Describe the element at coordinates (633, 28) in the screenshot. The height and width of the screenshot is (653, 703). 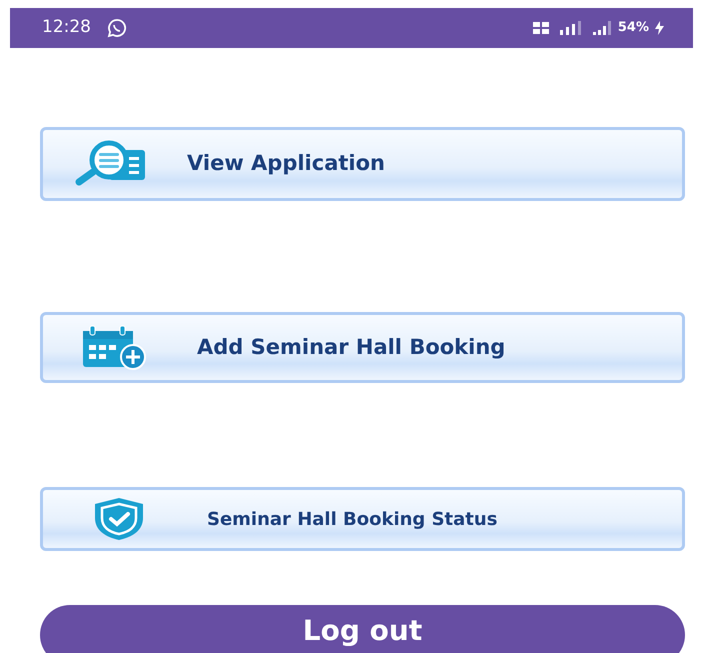
I see `battery-percentage: 54%` at that location.